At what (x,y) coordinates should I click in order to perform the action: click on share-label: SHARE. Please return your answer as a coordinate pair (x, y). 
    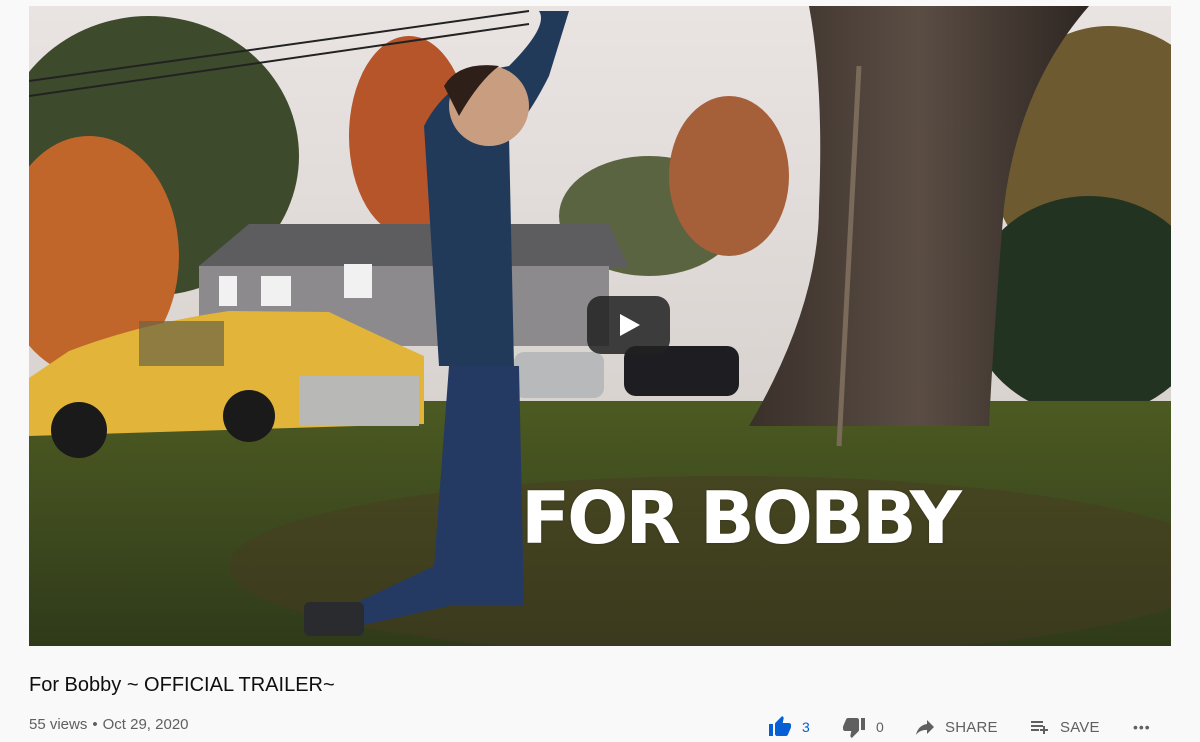
    Looking at the image, I should click on (971, 727).